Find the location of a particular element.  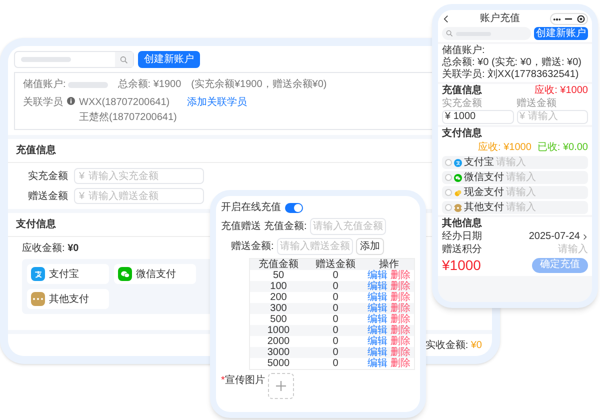

section-title: 其他信息 is located at coordinates (462, 224).